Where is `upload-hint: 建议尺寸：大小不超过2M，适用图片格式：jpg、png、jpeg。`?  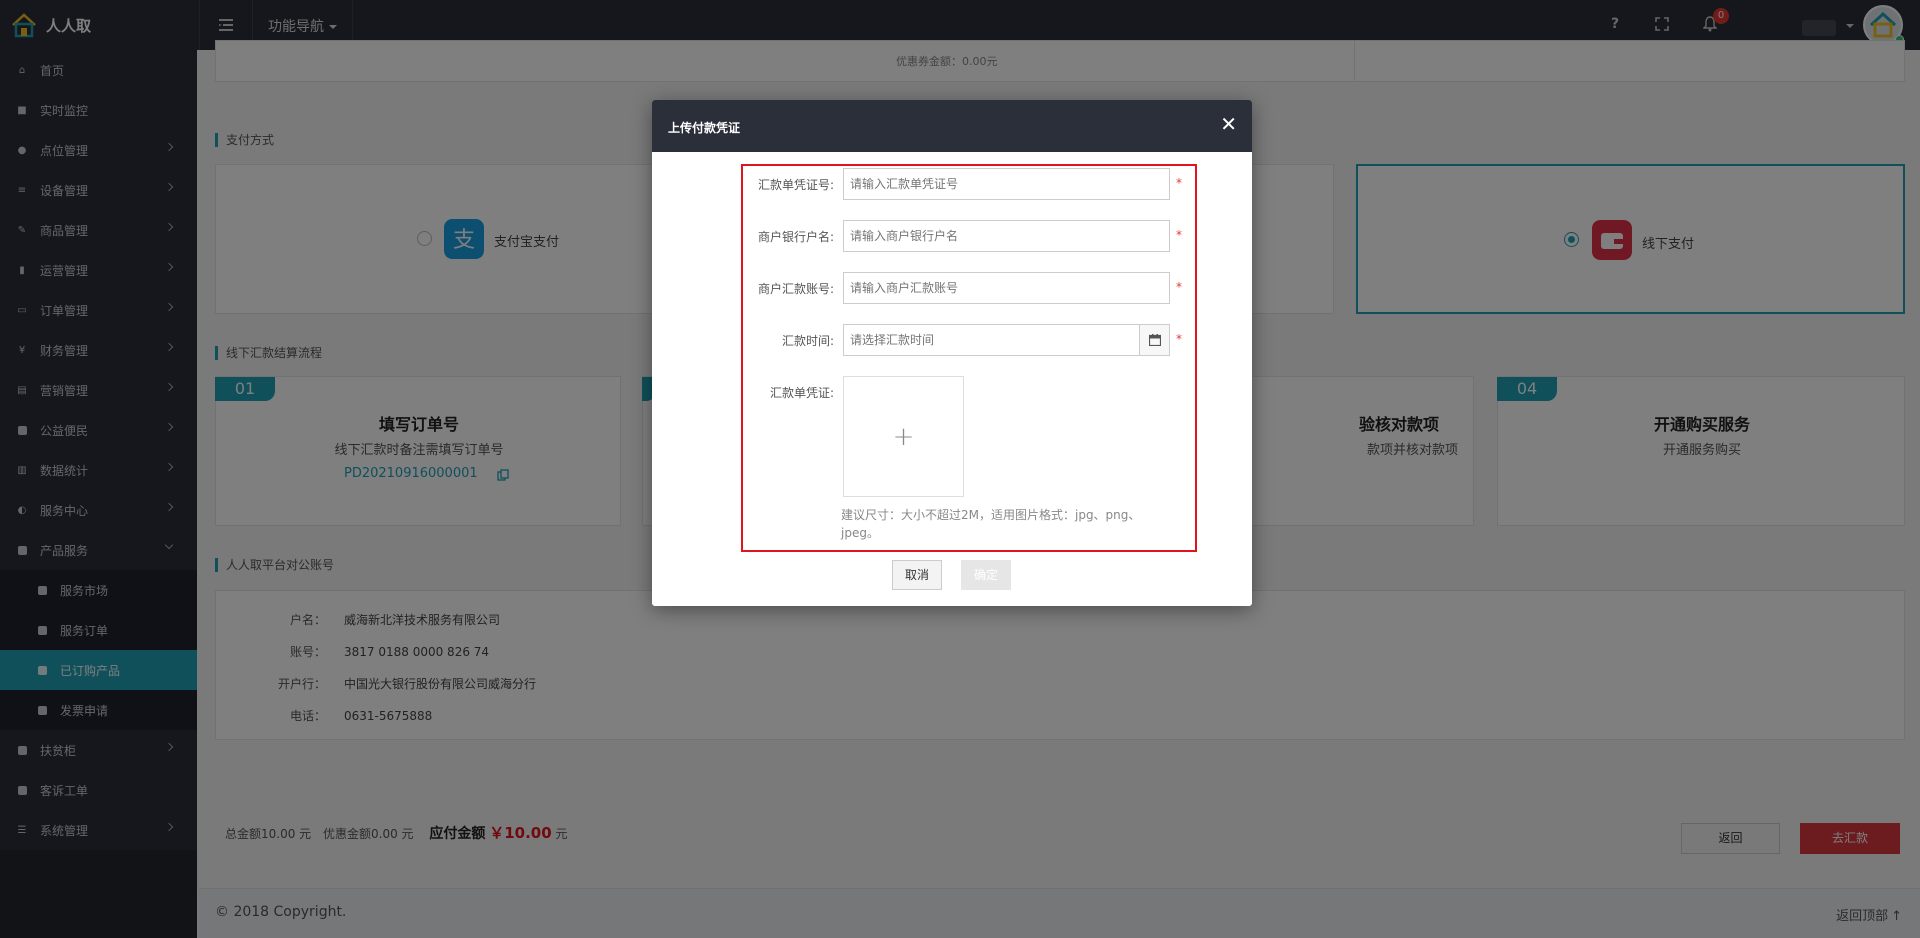
upload-hint: 建议尺寸：大小不超过2M，适用图片格式：jpg、png、jpeg。 is located at coordinates (991, 524).